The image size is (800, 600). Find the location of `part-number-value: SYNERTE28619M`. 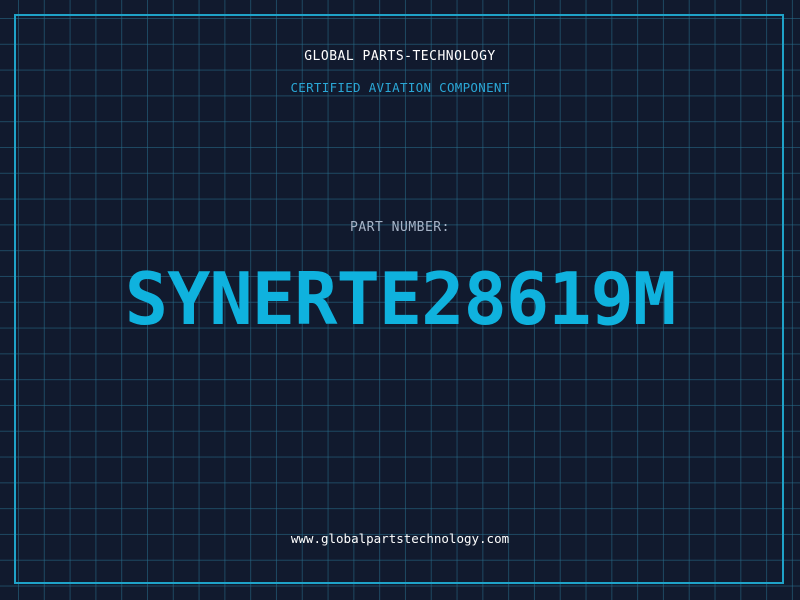

part-number-value: SYNERTE28619M is located at coordinates (400, 299).